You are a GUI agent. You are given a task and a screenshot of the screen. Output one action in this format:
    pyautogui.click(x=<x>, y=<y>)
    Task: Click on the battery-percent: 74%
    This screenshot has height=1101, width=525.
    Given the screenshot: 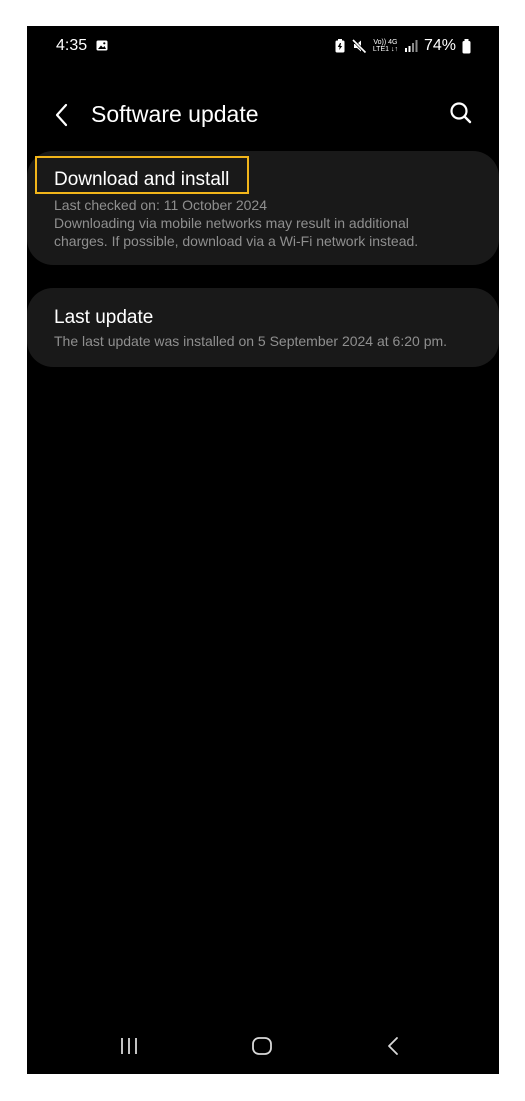 What is the action you would take?
    pyautogui.click(x=439, y=45)
    